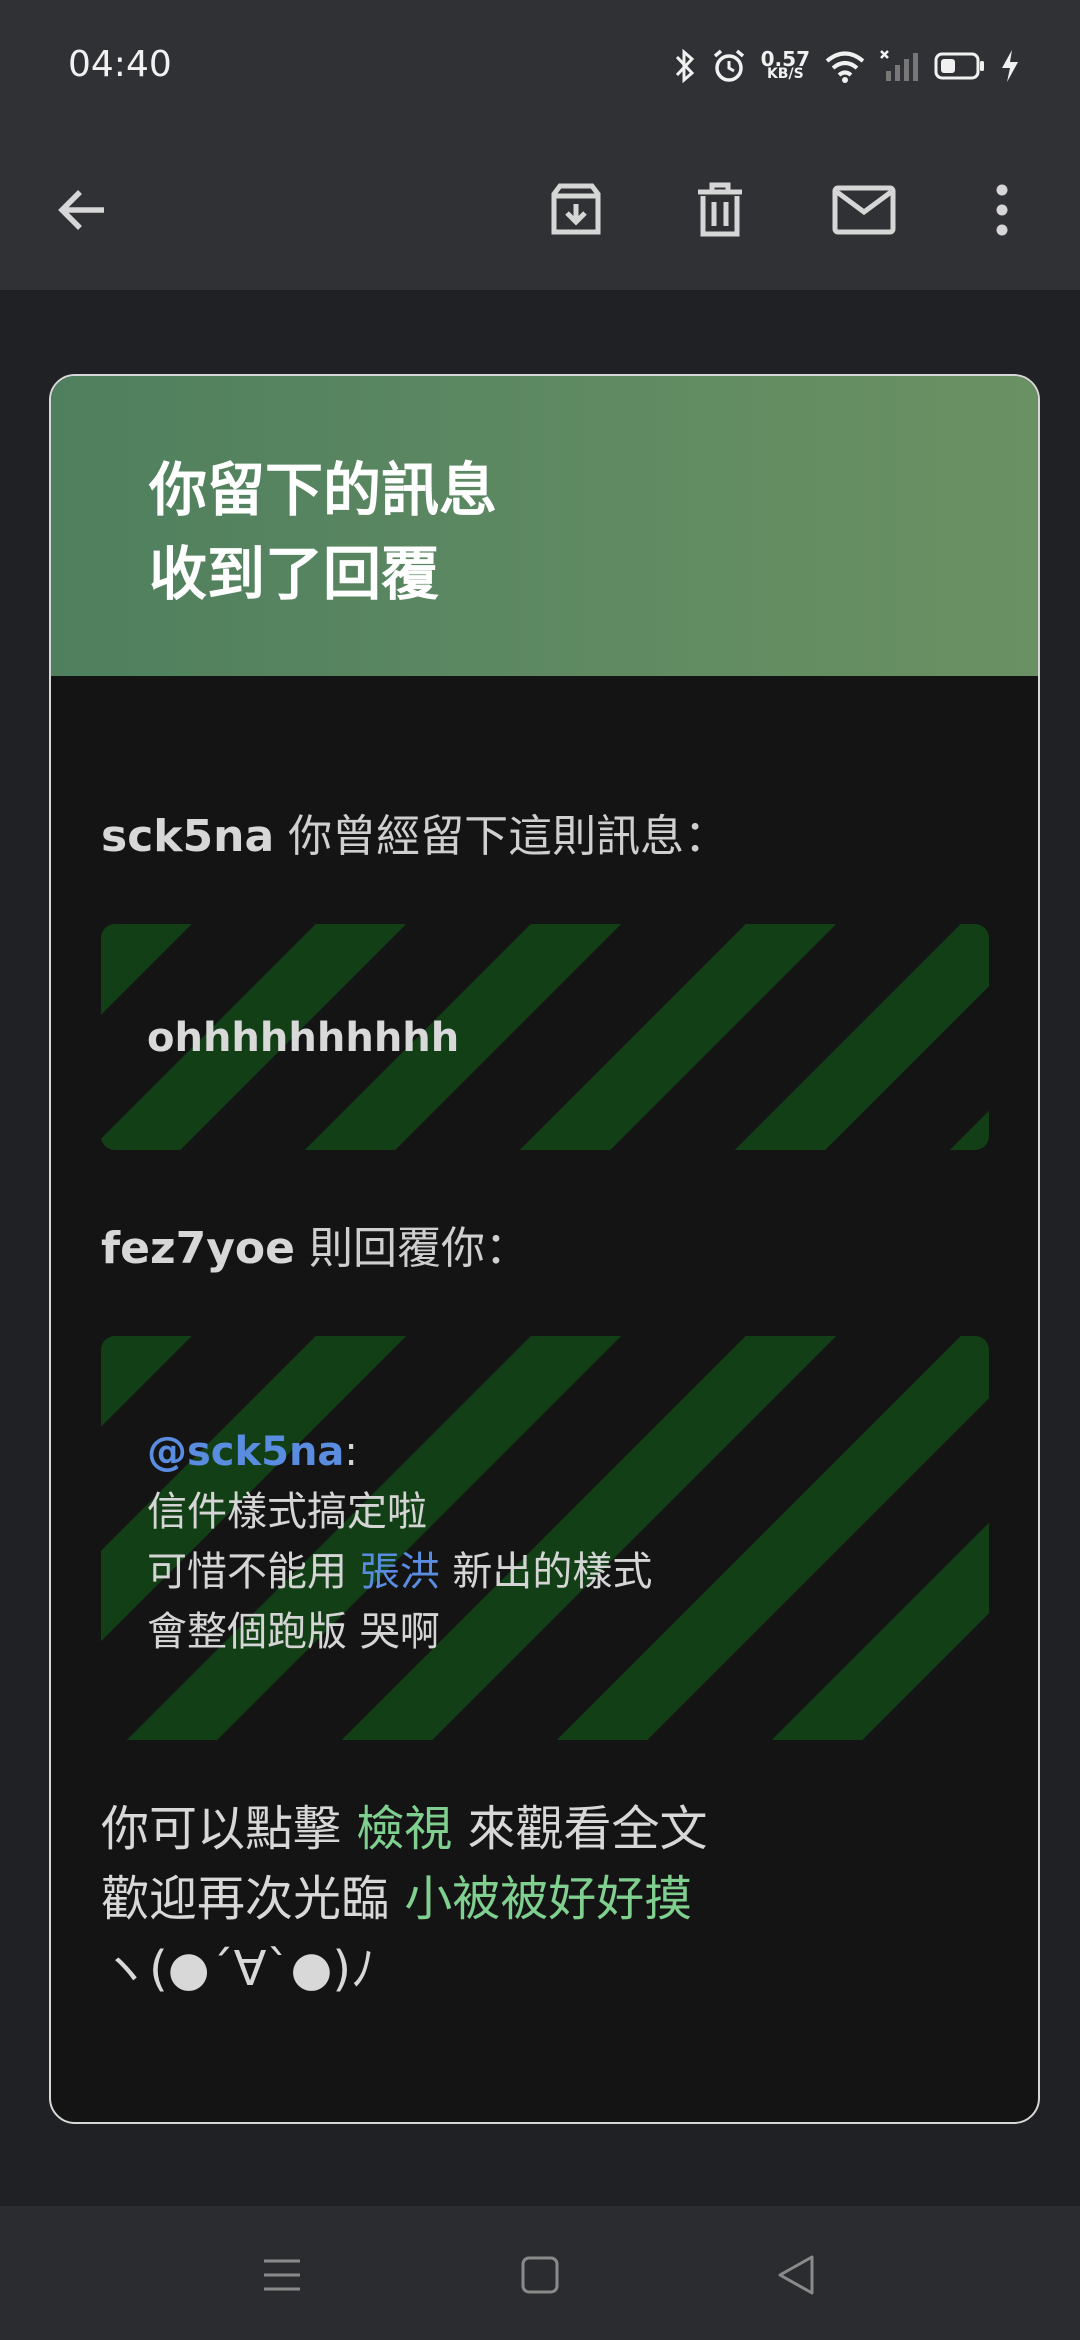 Image resolution: width=1080 pixels, height=2340 pixels. I want to click on reply-label: fez7yoe 則回覆你：, so click(315, 1244).